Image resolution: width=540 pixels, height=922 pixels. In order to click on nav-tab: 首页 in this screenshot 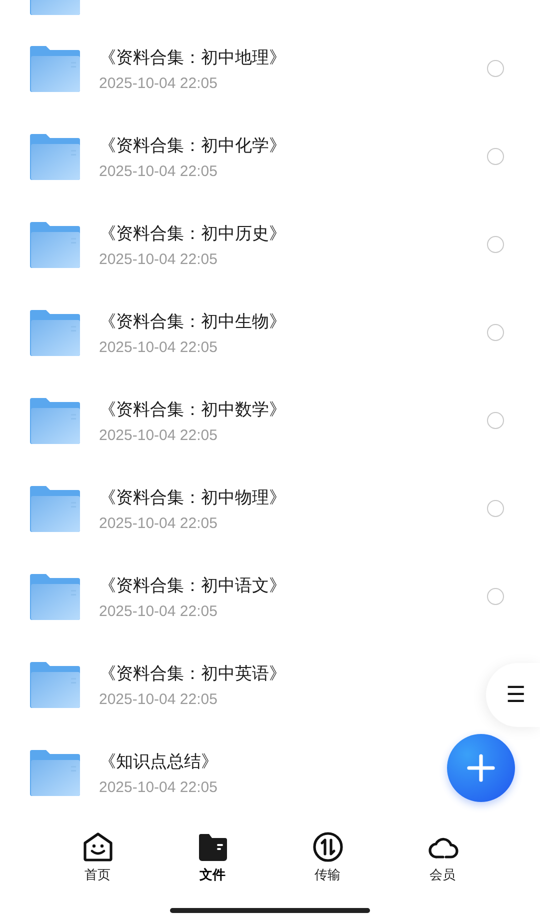, I will do `click(98, 869)`.